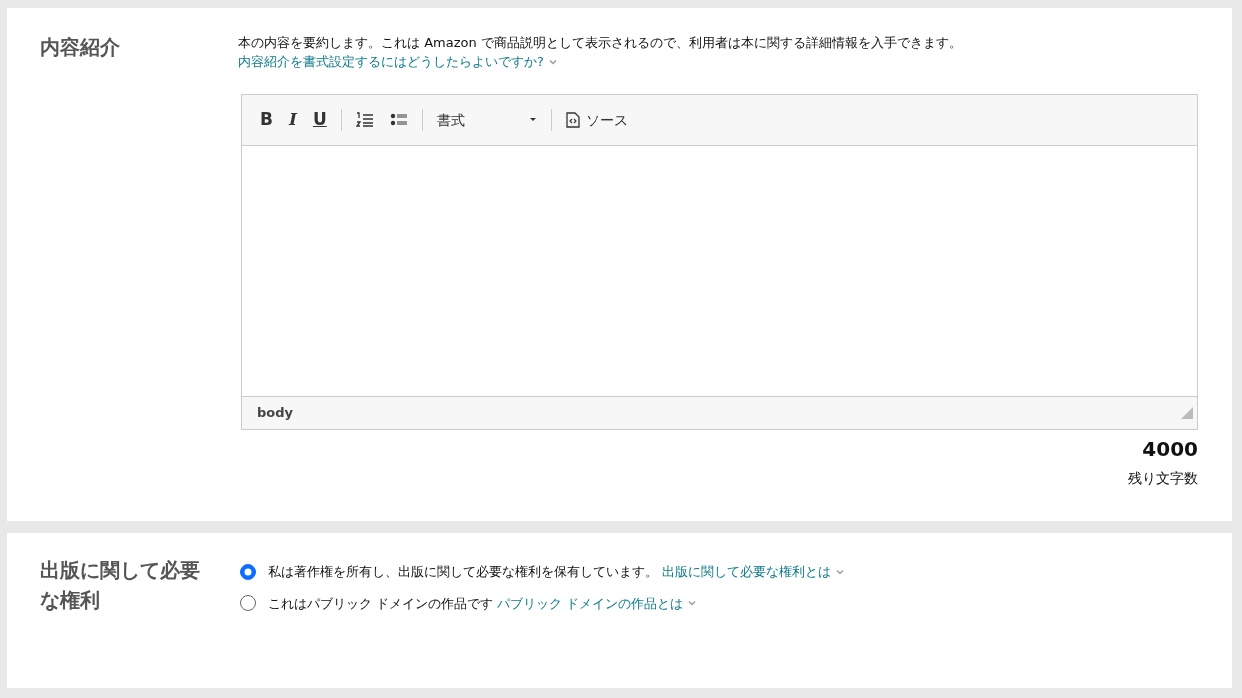 Image resolution: width=1242 pixels, height=698 pixels. Describe the element at coordinates (1187, 412) in the screenshot. I see `resize-grip-icon` at that location.